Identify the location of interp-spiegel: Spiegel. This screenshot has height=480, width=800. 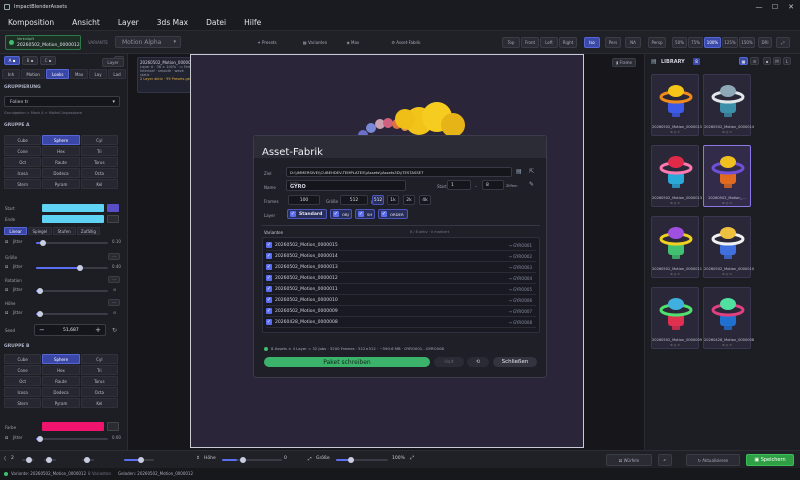
(40, 231).